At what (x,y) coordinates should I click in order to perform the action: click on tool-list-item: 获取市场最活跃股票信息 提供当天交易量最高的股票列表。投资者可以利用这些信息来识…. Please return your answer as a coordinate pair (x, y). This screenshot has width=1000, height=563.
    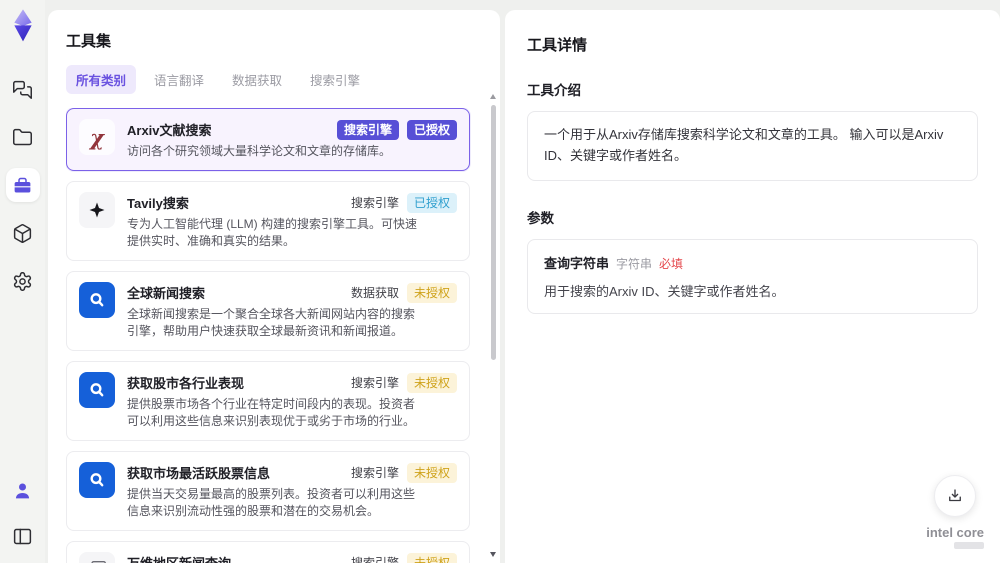
    Looking at the image, I should click on (268, 491).